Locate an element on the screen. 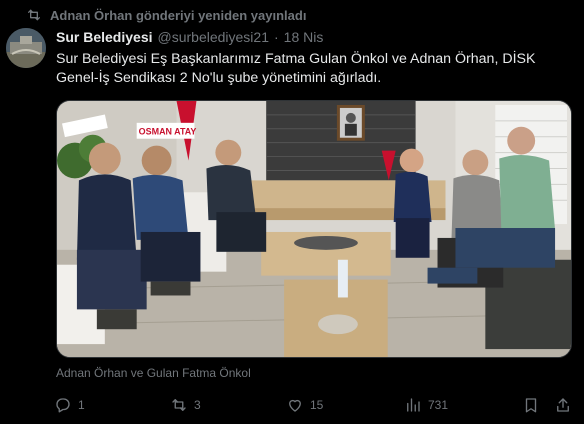  share-button is located at coordinates (563, 405).